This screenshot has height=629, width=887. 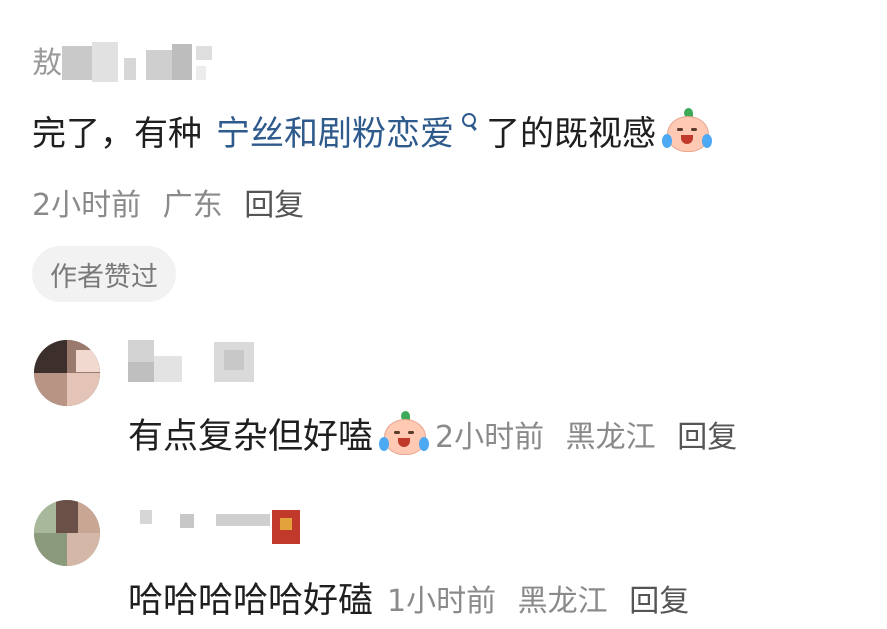 I want to click on comment-meta: 2小时前 广东 回复, so click(x=174, y=202).